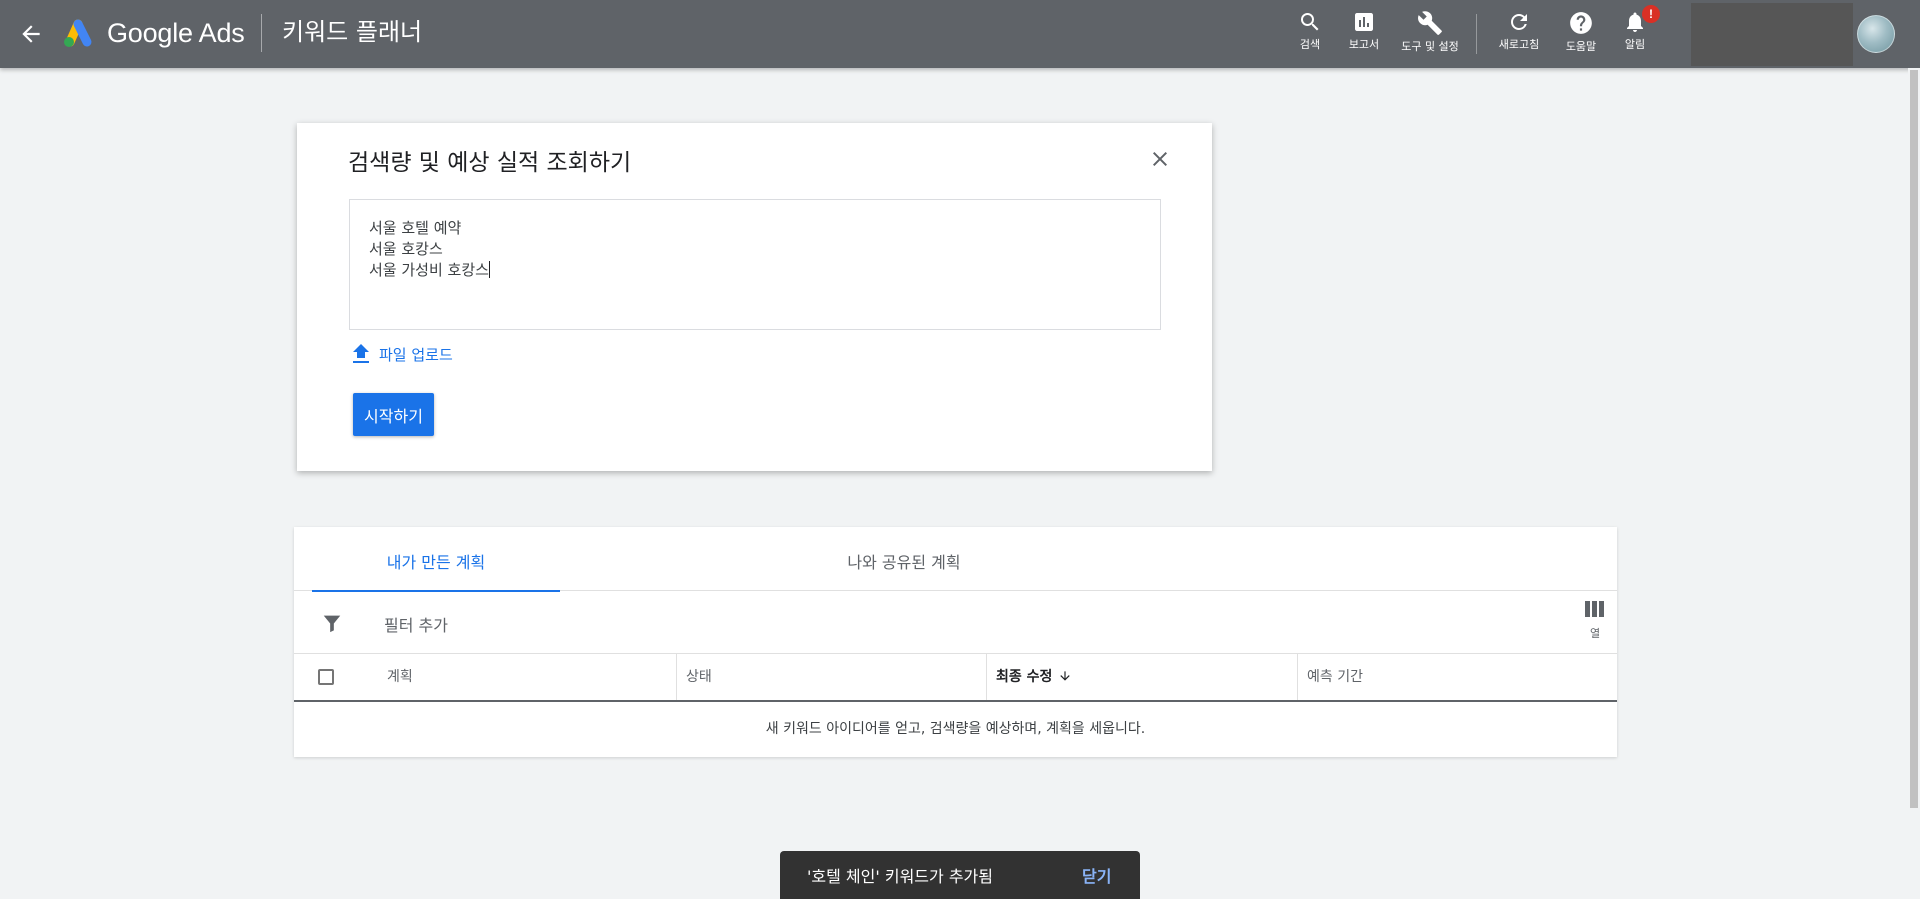 The height and width of the screenshot is (899, 1920). What do you see at coordinates (1519, 31) in the screenshot?
I see `refresh-button: 새로고침` at bounding box center [1519, 31].